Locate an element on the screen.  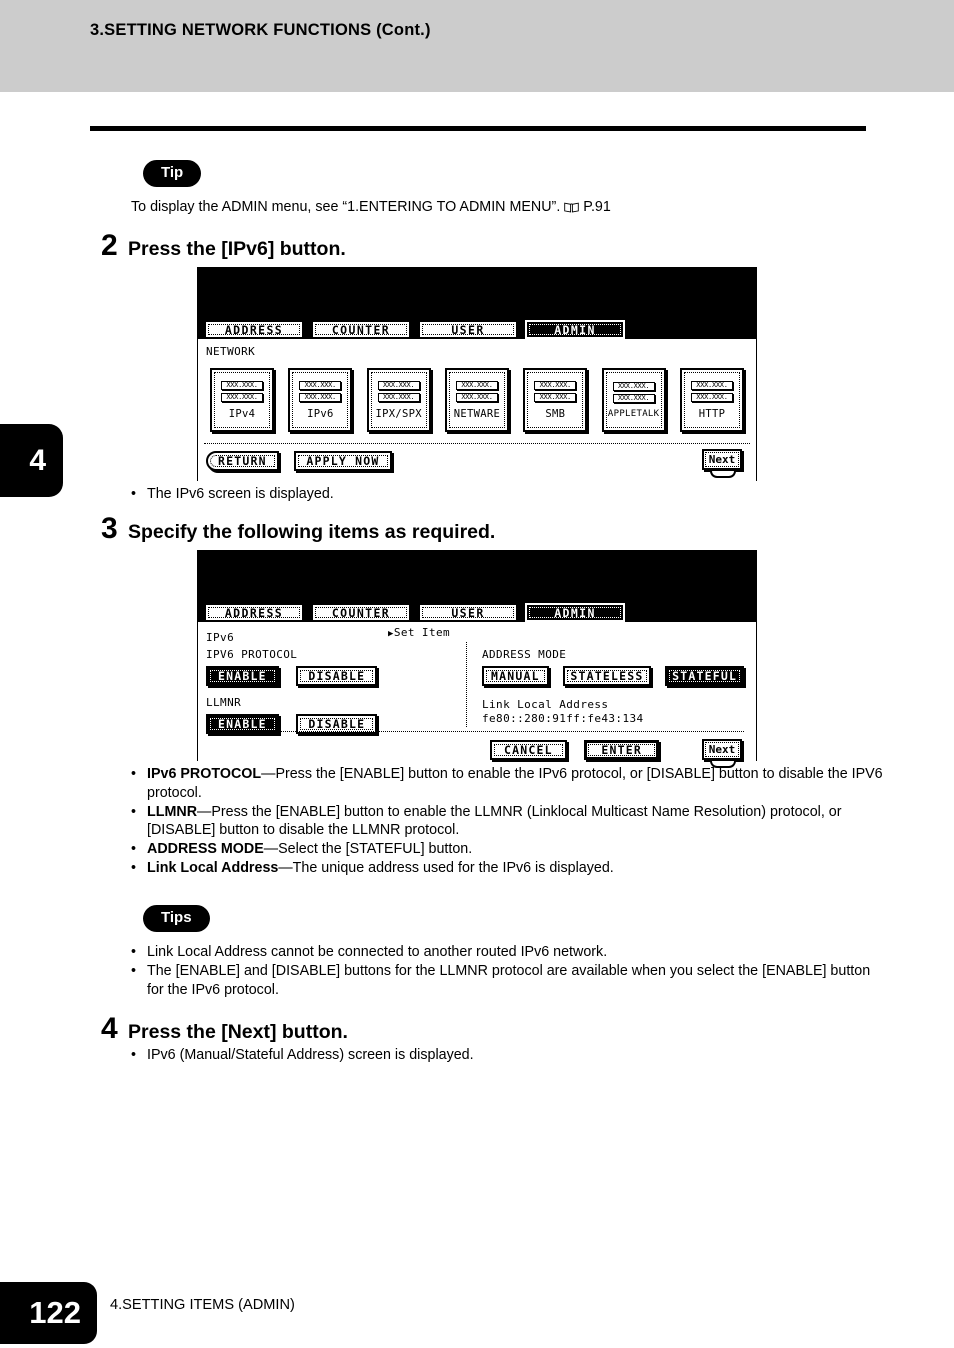
lcd1-tab-user: USER is located at coordinates (468, 329).